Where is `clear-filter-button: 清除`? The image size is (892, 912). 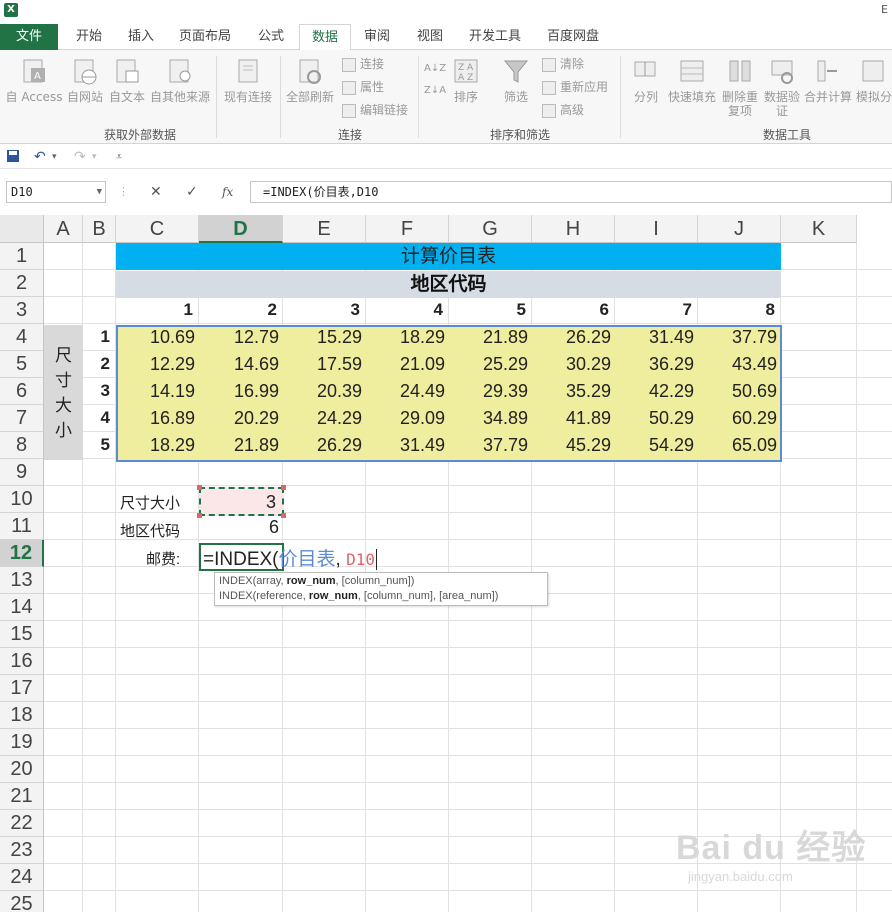 clear-filter-button: 清除 is located at coordinates (563, 64).